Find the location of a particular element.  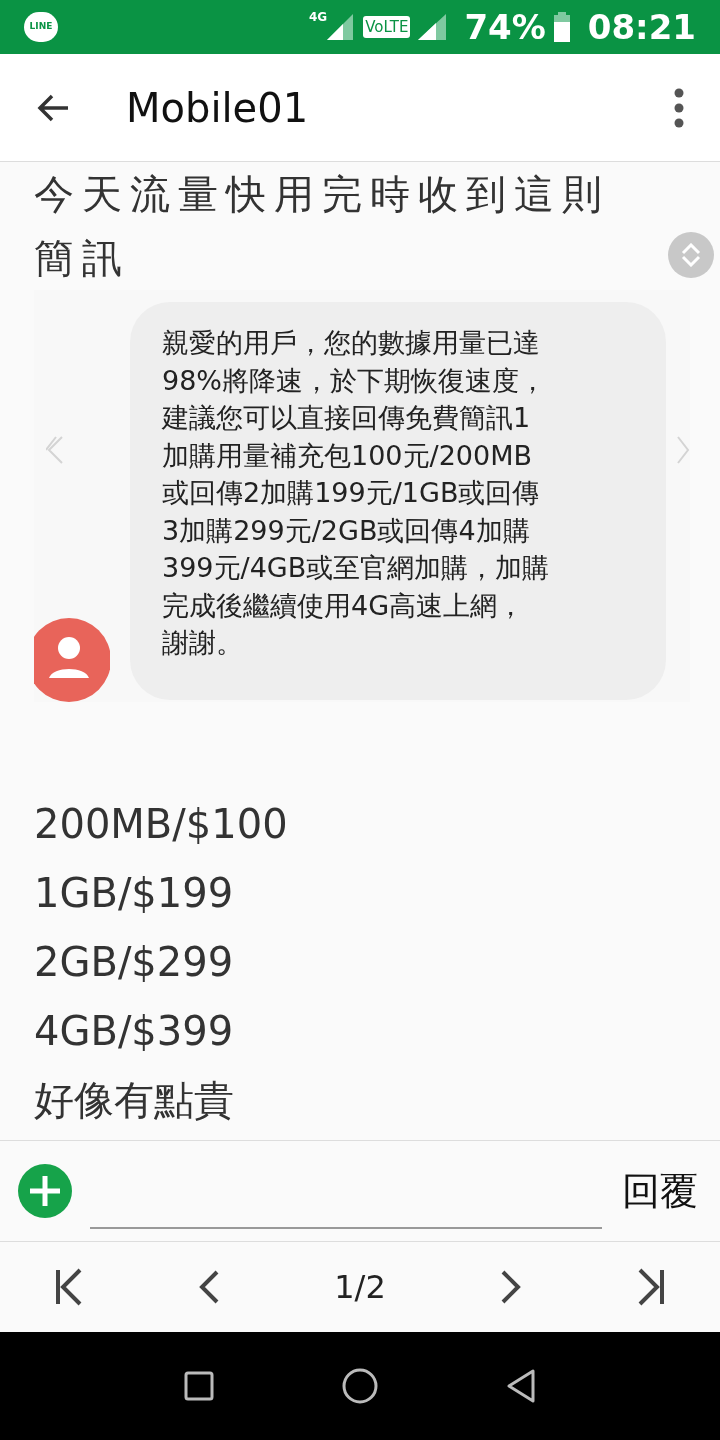

post-text-line: 好像有點貴 is located at coordinates (134, 1100).